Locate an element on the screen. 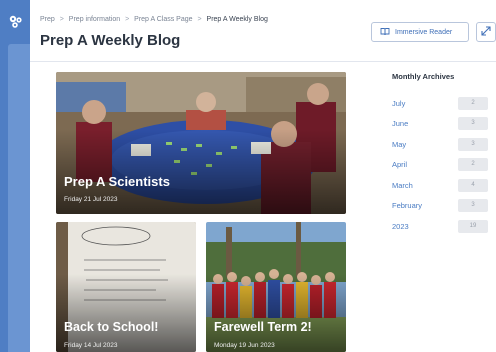  archive-item: March 4 is located at coordinates (440, 185).